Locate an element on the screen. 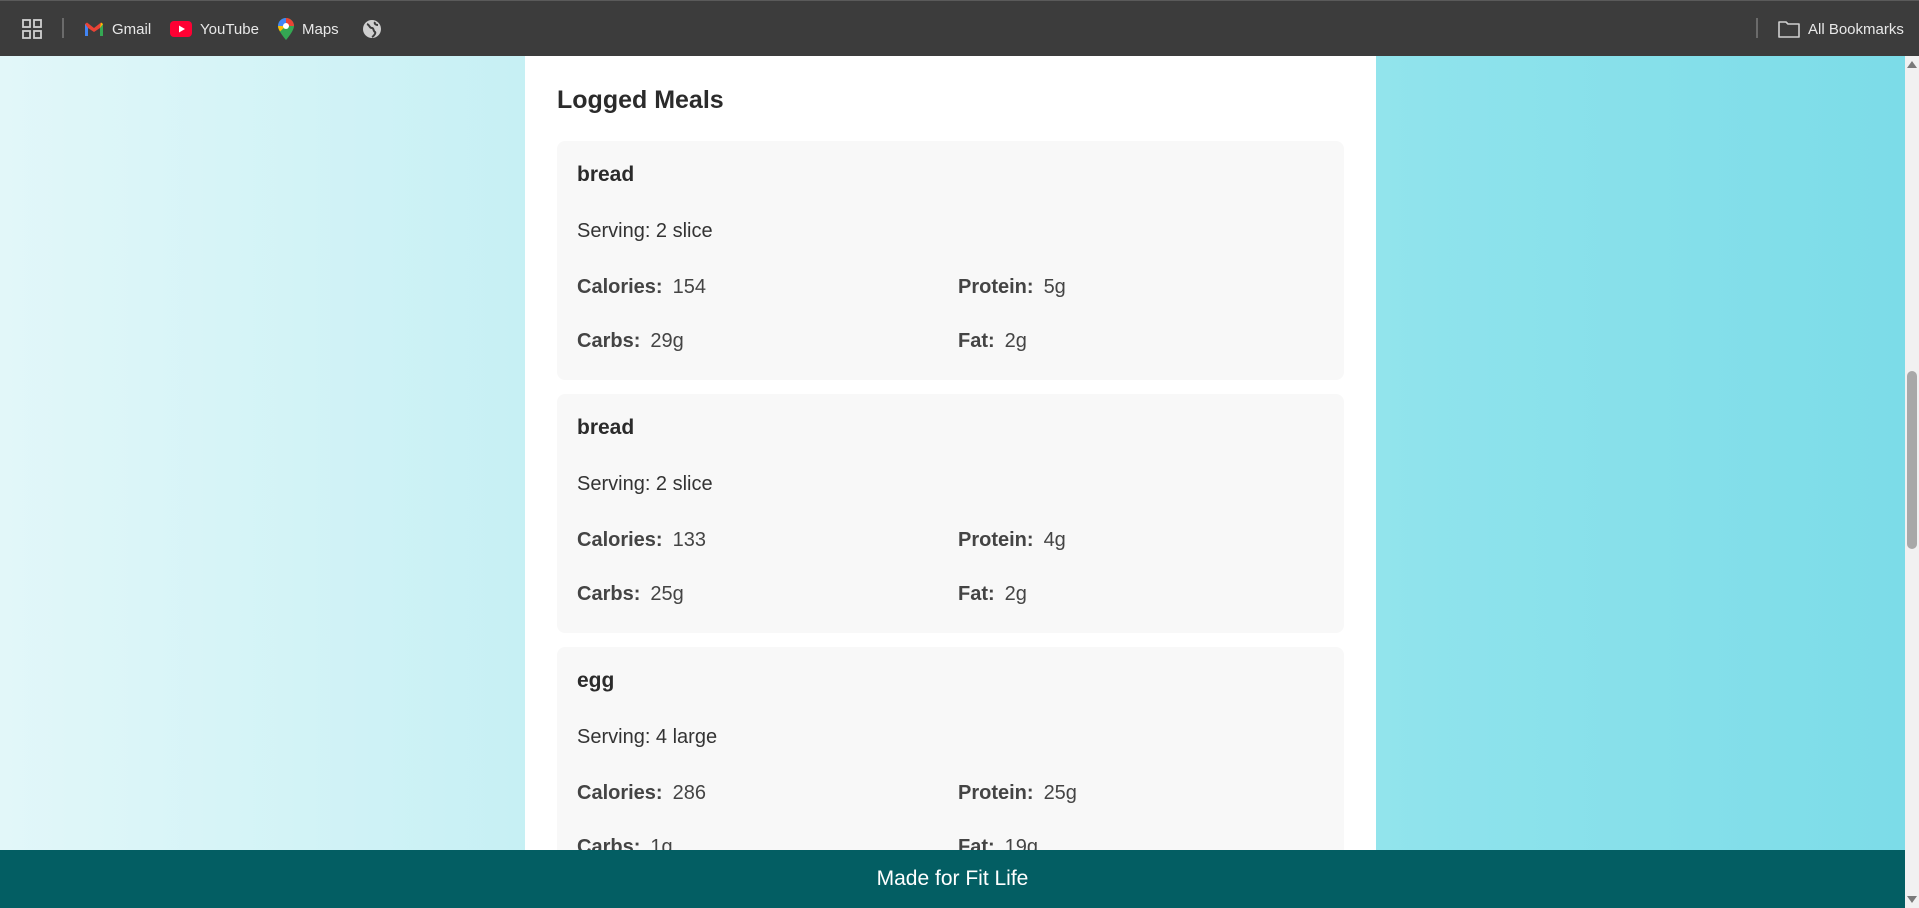  meal-calories: Calories: 154 is located at coordinates (641, 287).